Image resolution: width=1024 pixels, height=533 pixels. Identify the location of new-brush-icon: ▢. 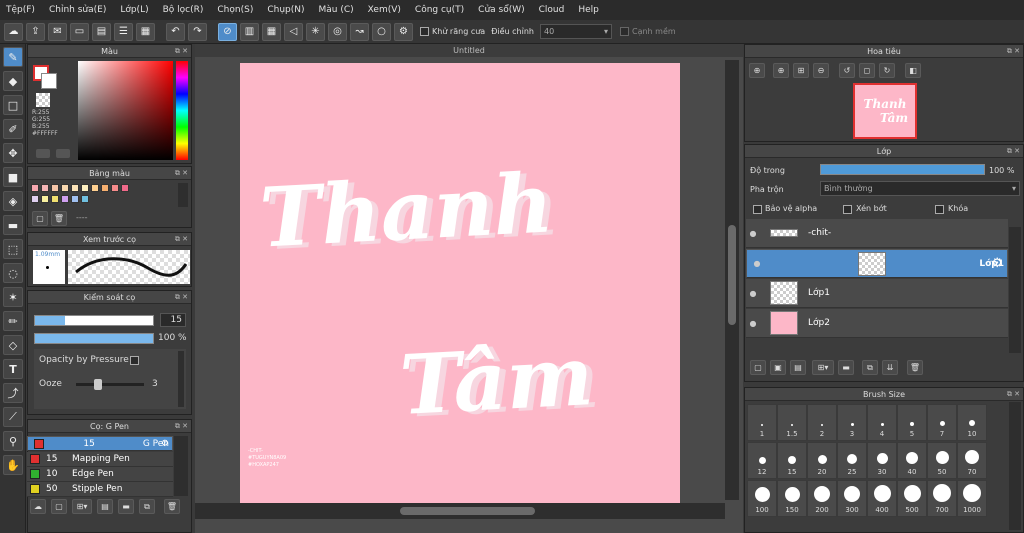
(59, 506).